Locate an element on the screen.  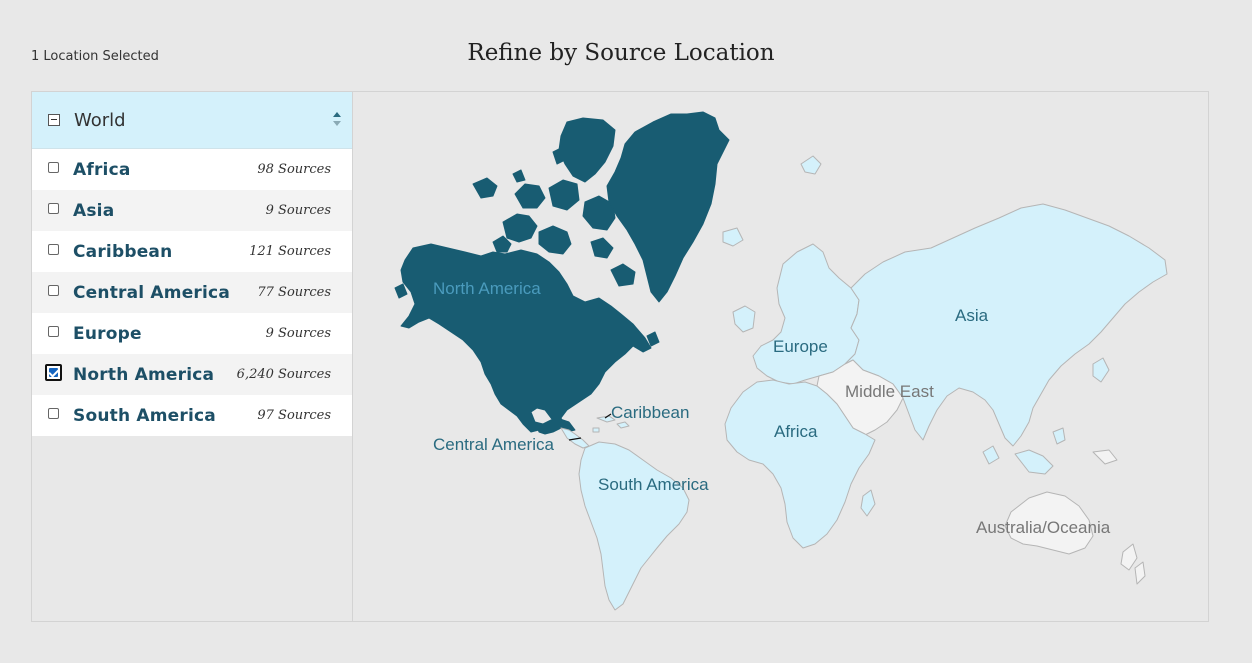
map-region-australia-oceania is located at coordinates (1075, 517).